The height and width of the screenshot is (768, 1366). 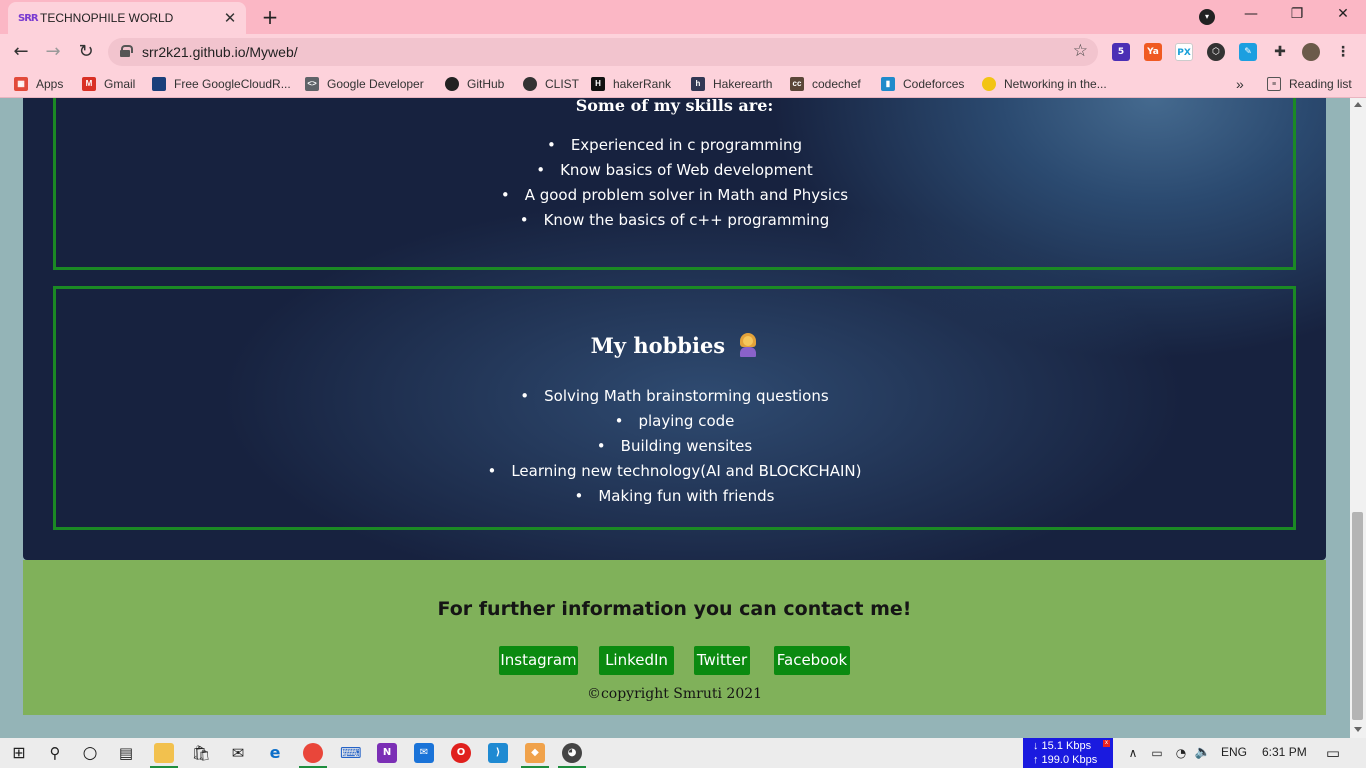 I want to click on linkedin-link: LinkedIn, so click(x=636, y=660).